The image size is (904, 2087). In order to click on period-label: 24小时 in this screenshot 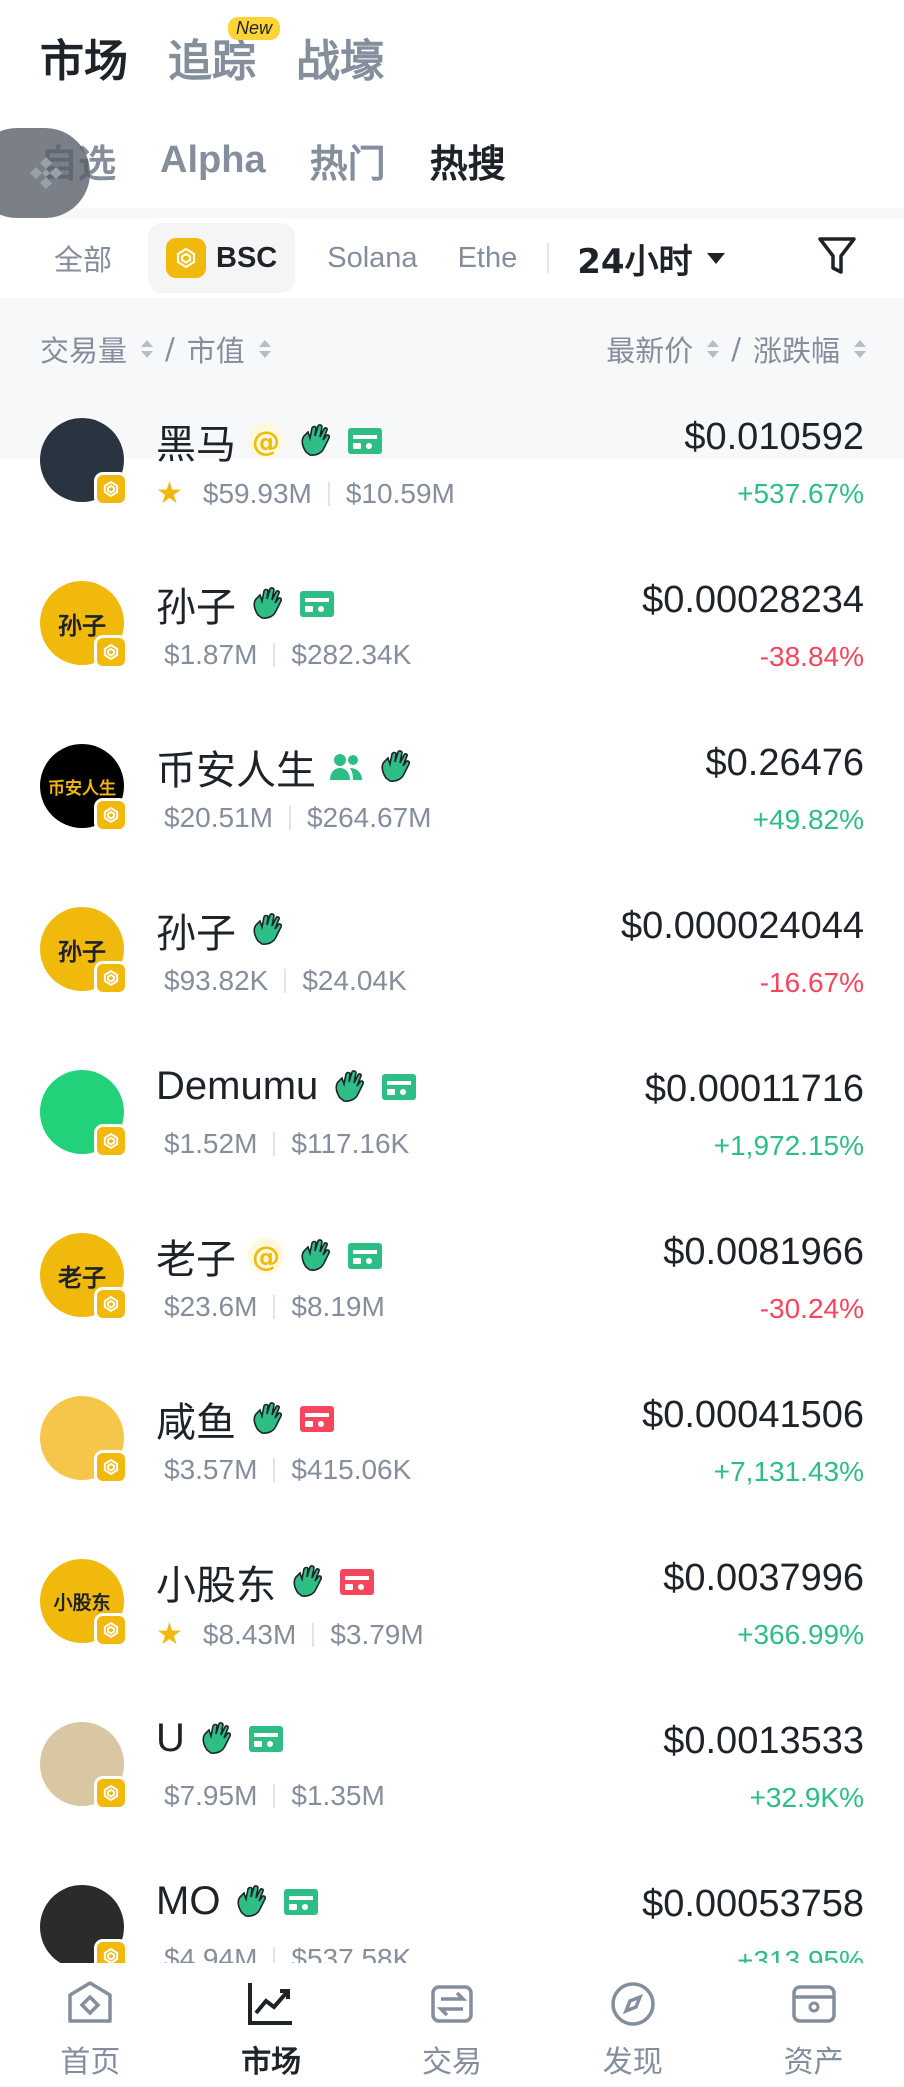, I will do `click(635, 261)`.